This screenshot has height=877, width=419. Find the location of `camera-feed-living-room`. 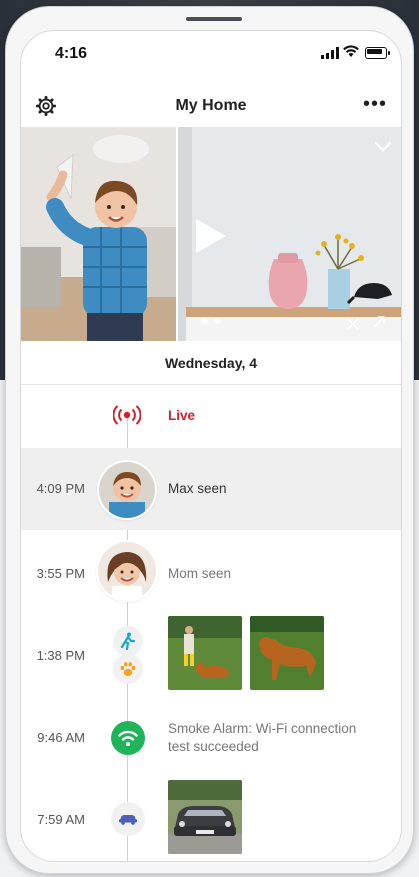

camera-feed-living-room is located at coordinates (98, 234).